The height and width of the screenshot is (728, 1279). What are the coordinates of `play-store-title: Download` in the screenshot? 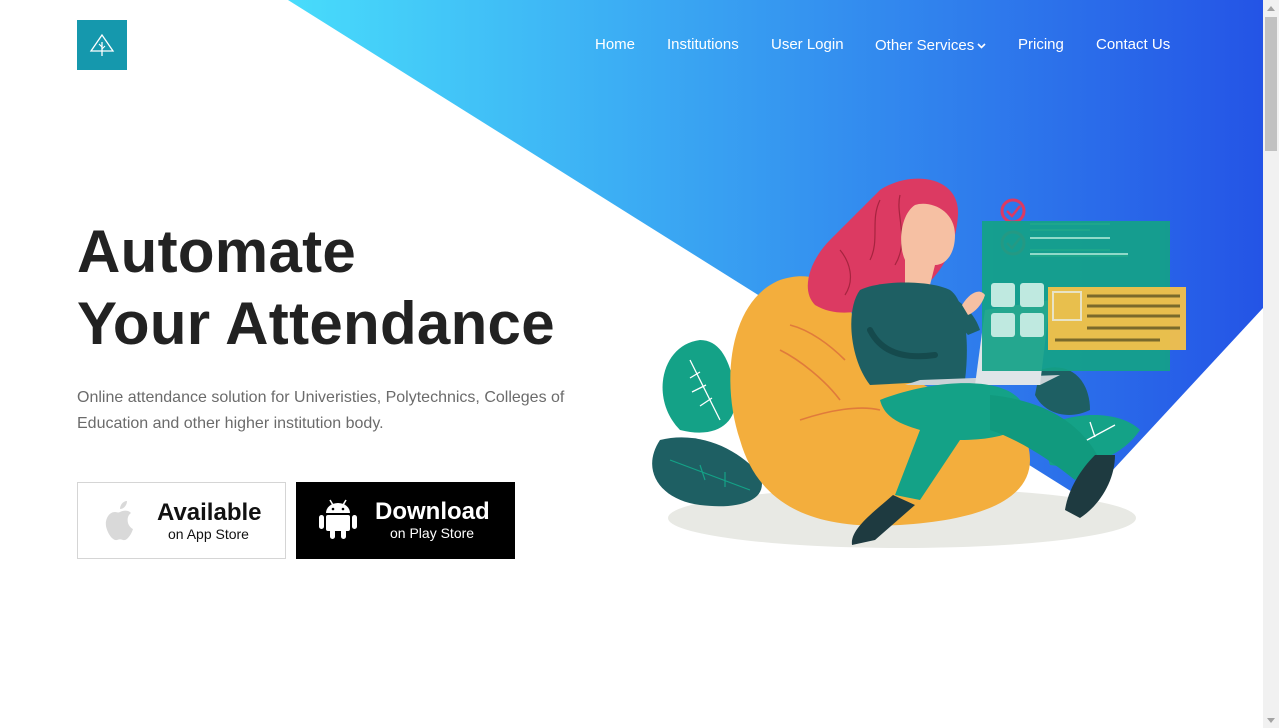 It's located at (432, 511).